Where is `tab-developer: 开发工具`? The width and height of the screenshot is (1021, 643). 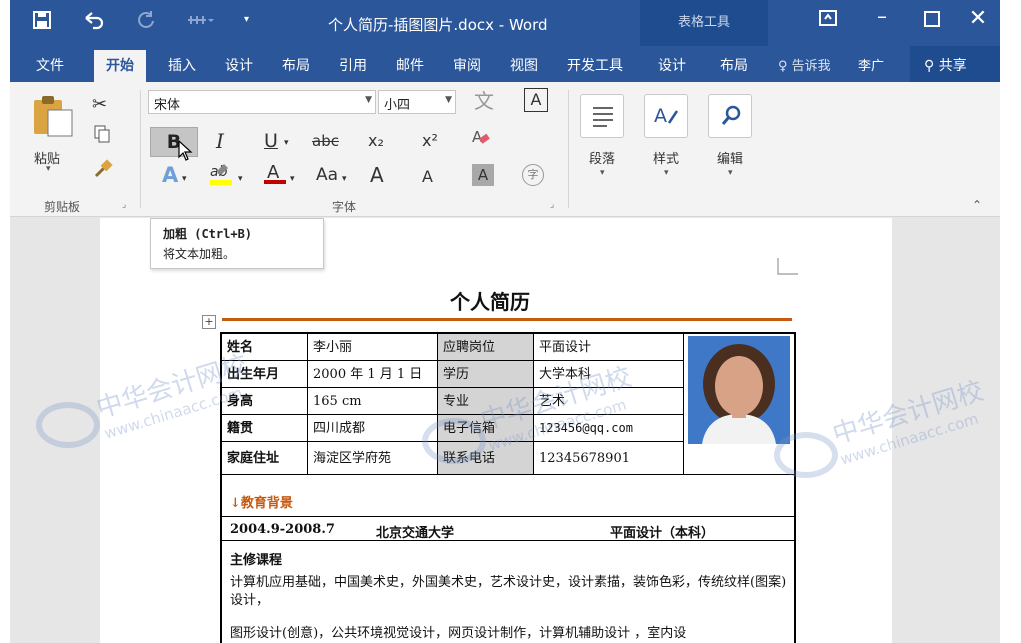
tab-developer: 开发工具 is located at coordinates (595, 65).